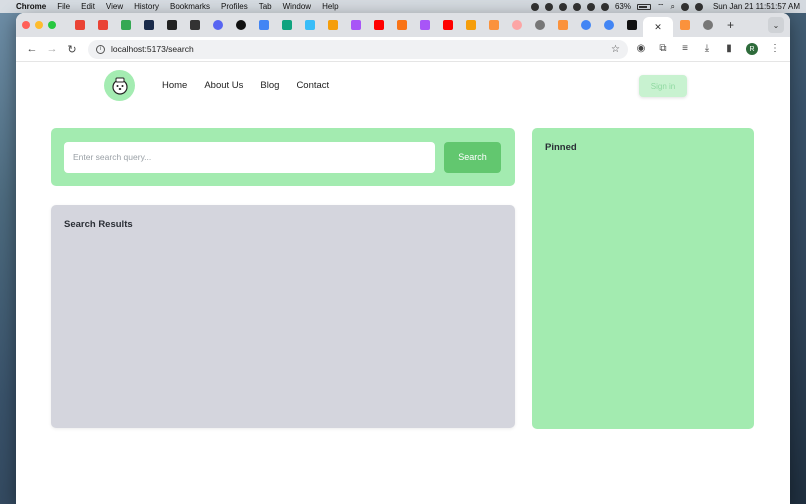 The height and width of the screenshot is (504, 806). Describe the element at coordinates (52, 25) in the screenshot. I see `zoom-window-button` at that location.